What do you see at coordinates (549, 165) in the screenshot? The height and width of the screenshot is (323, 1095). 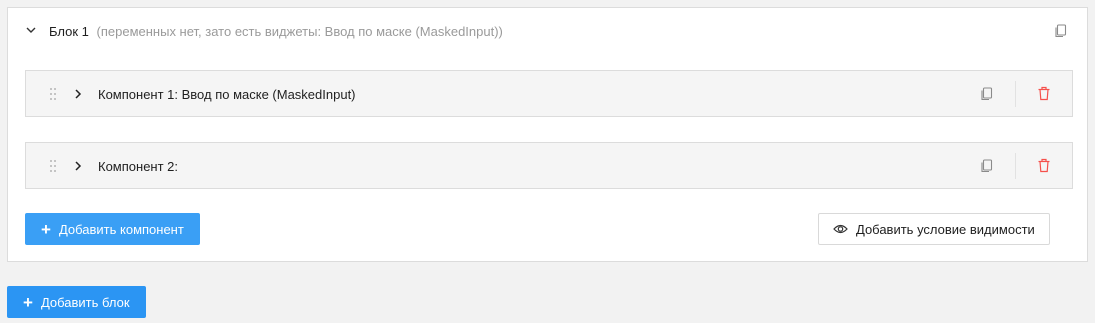 I see `component-row: Компонент 2:` at bounding box center [549, 165].